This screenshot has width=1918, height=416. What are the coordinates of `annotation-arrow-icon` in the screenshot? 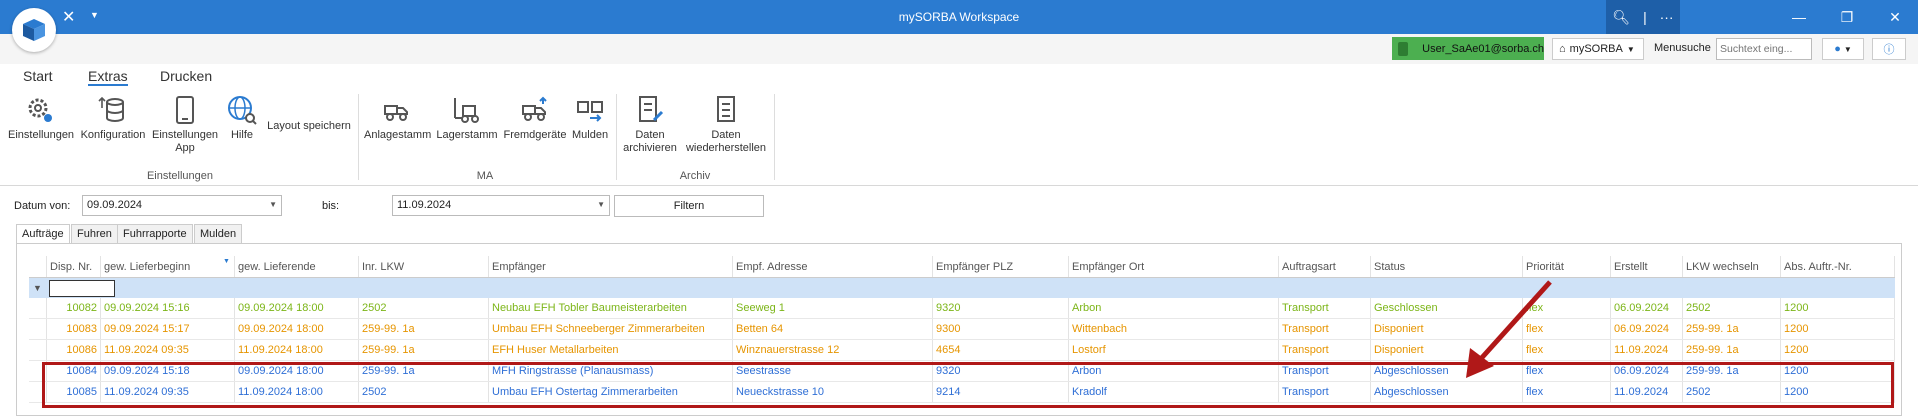 It's located at (1509, 329).